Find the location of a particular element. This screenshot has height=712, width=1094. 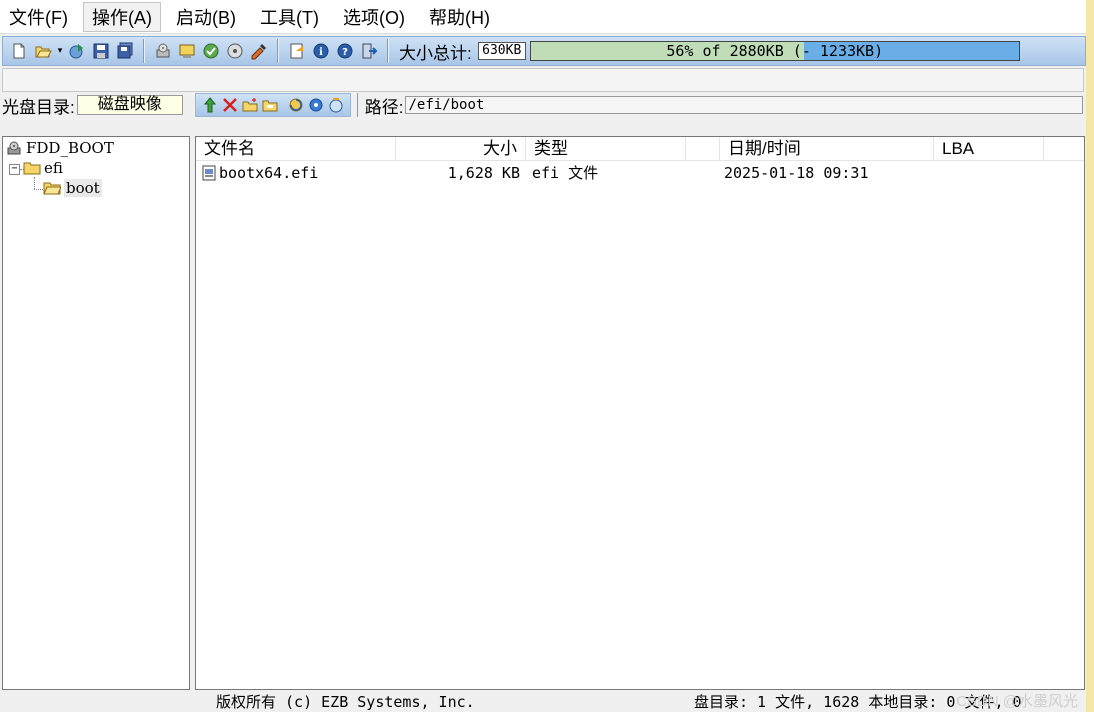

watermark: CSDN @水墨风光 is located at coordinates (1017, 701).